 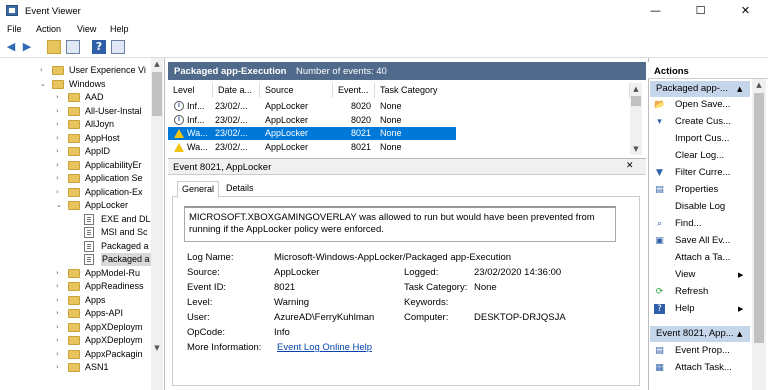 I want to click on action-item: ⟳ Refresh, so click(x=702, y=292).